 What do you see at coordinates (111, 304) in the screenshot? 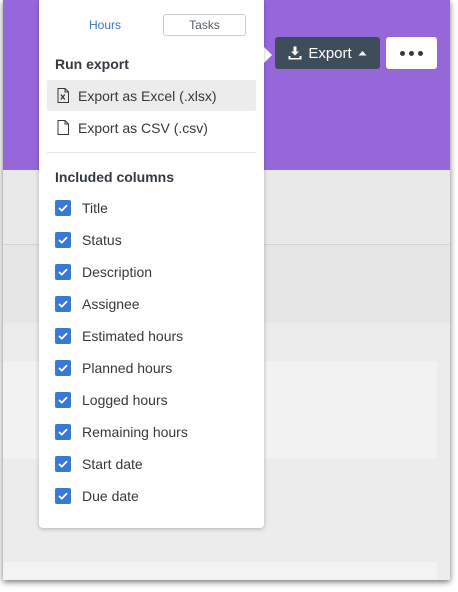
I see `column-option-label: Assignee` at bounding box center [111, 304].